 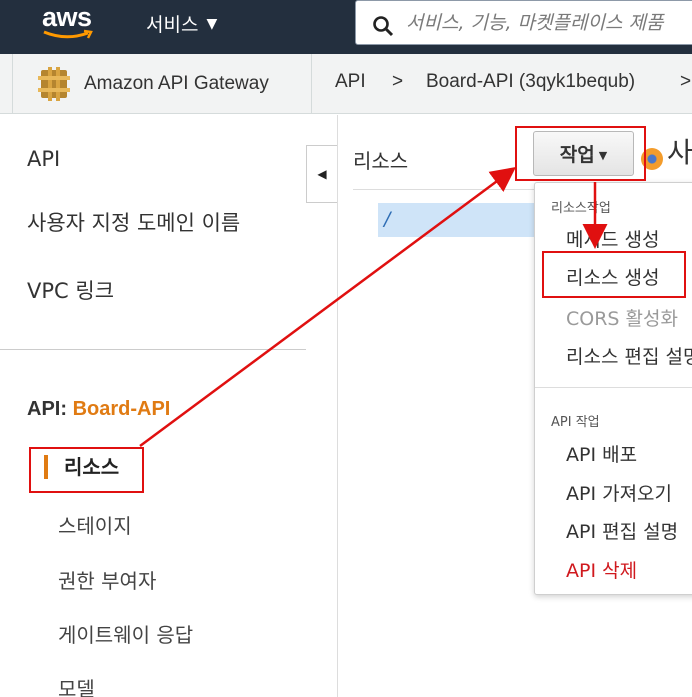 I want to click on collapse-sidebar-button: ◀, so click(x=322, y=174).